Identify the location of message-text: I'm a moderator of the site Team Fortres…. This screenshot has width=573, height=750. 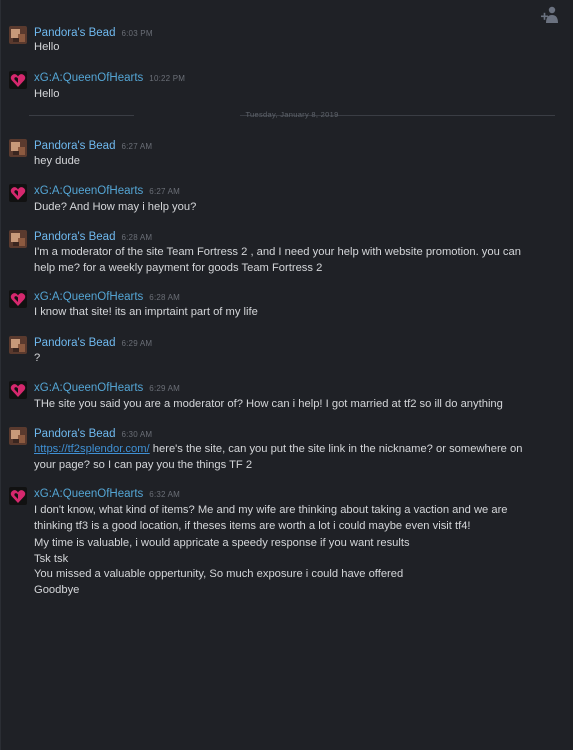
(277, 260).